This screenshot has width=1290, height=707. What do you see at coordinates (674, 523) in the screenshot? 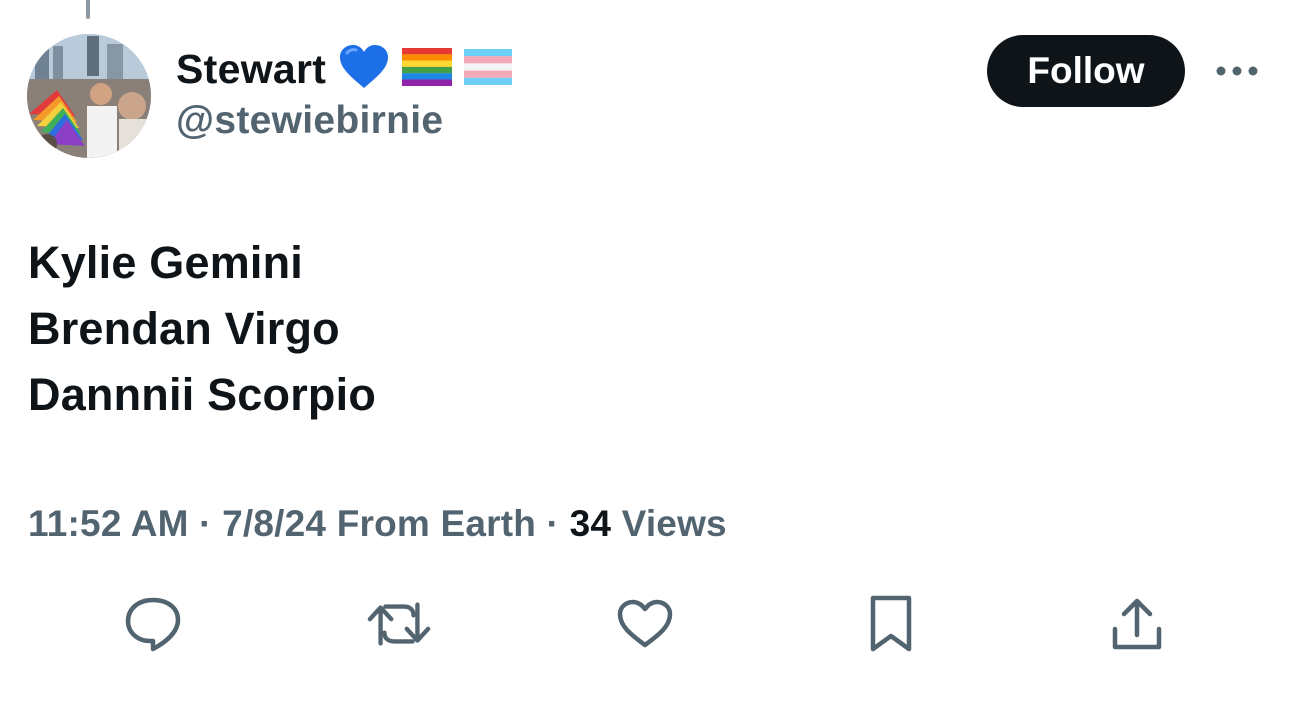
I see `views-label: Views` at bounding box center [674, 523].